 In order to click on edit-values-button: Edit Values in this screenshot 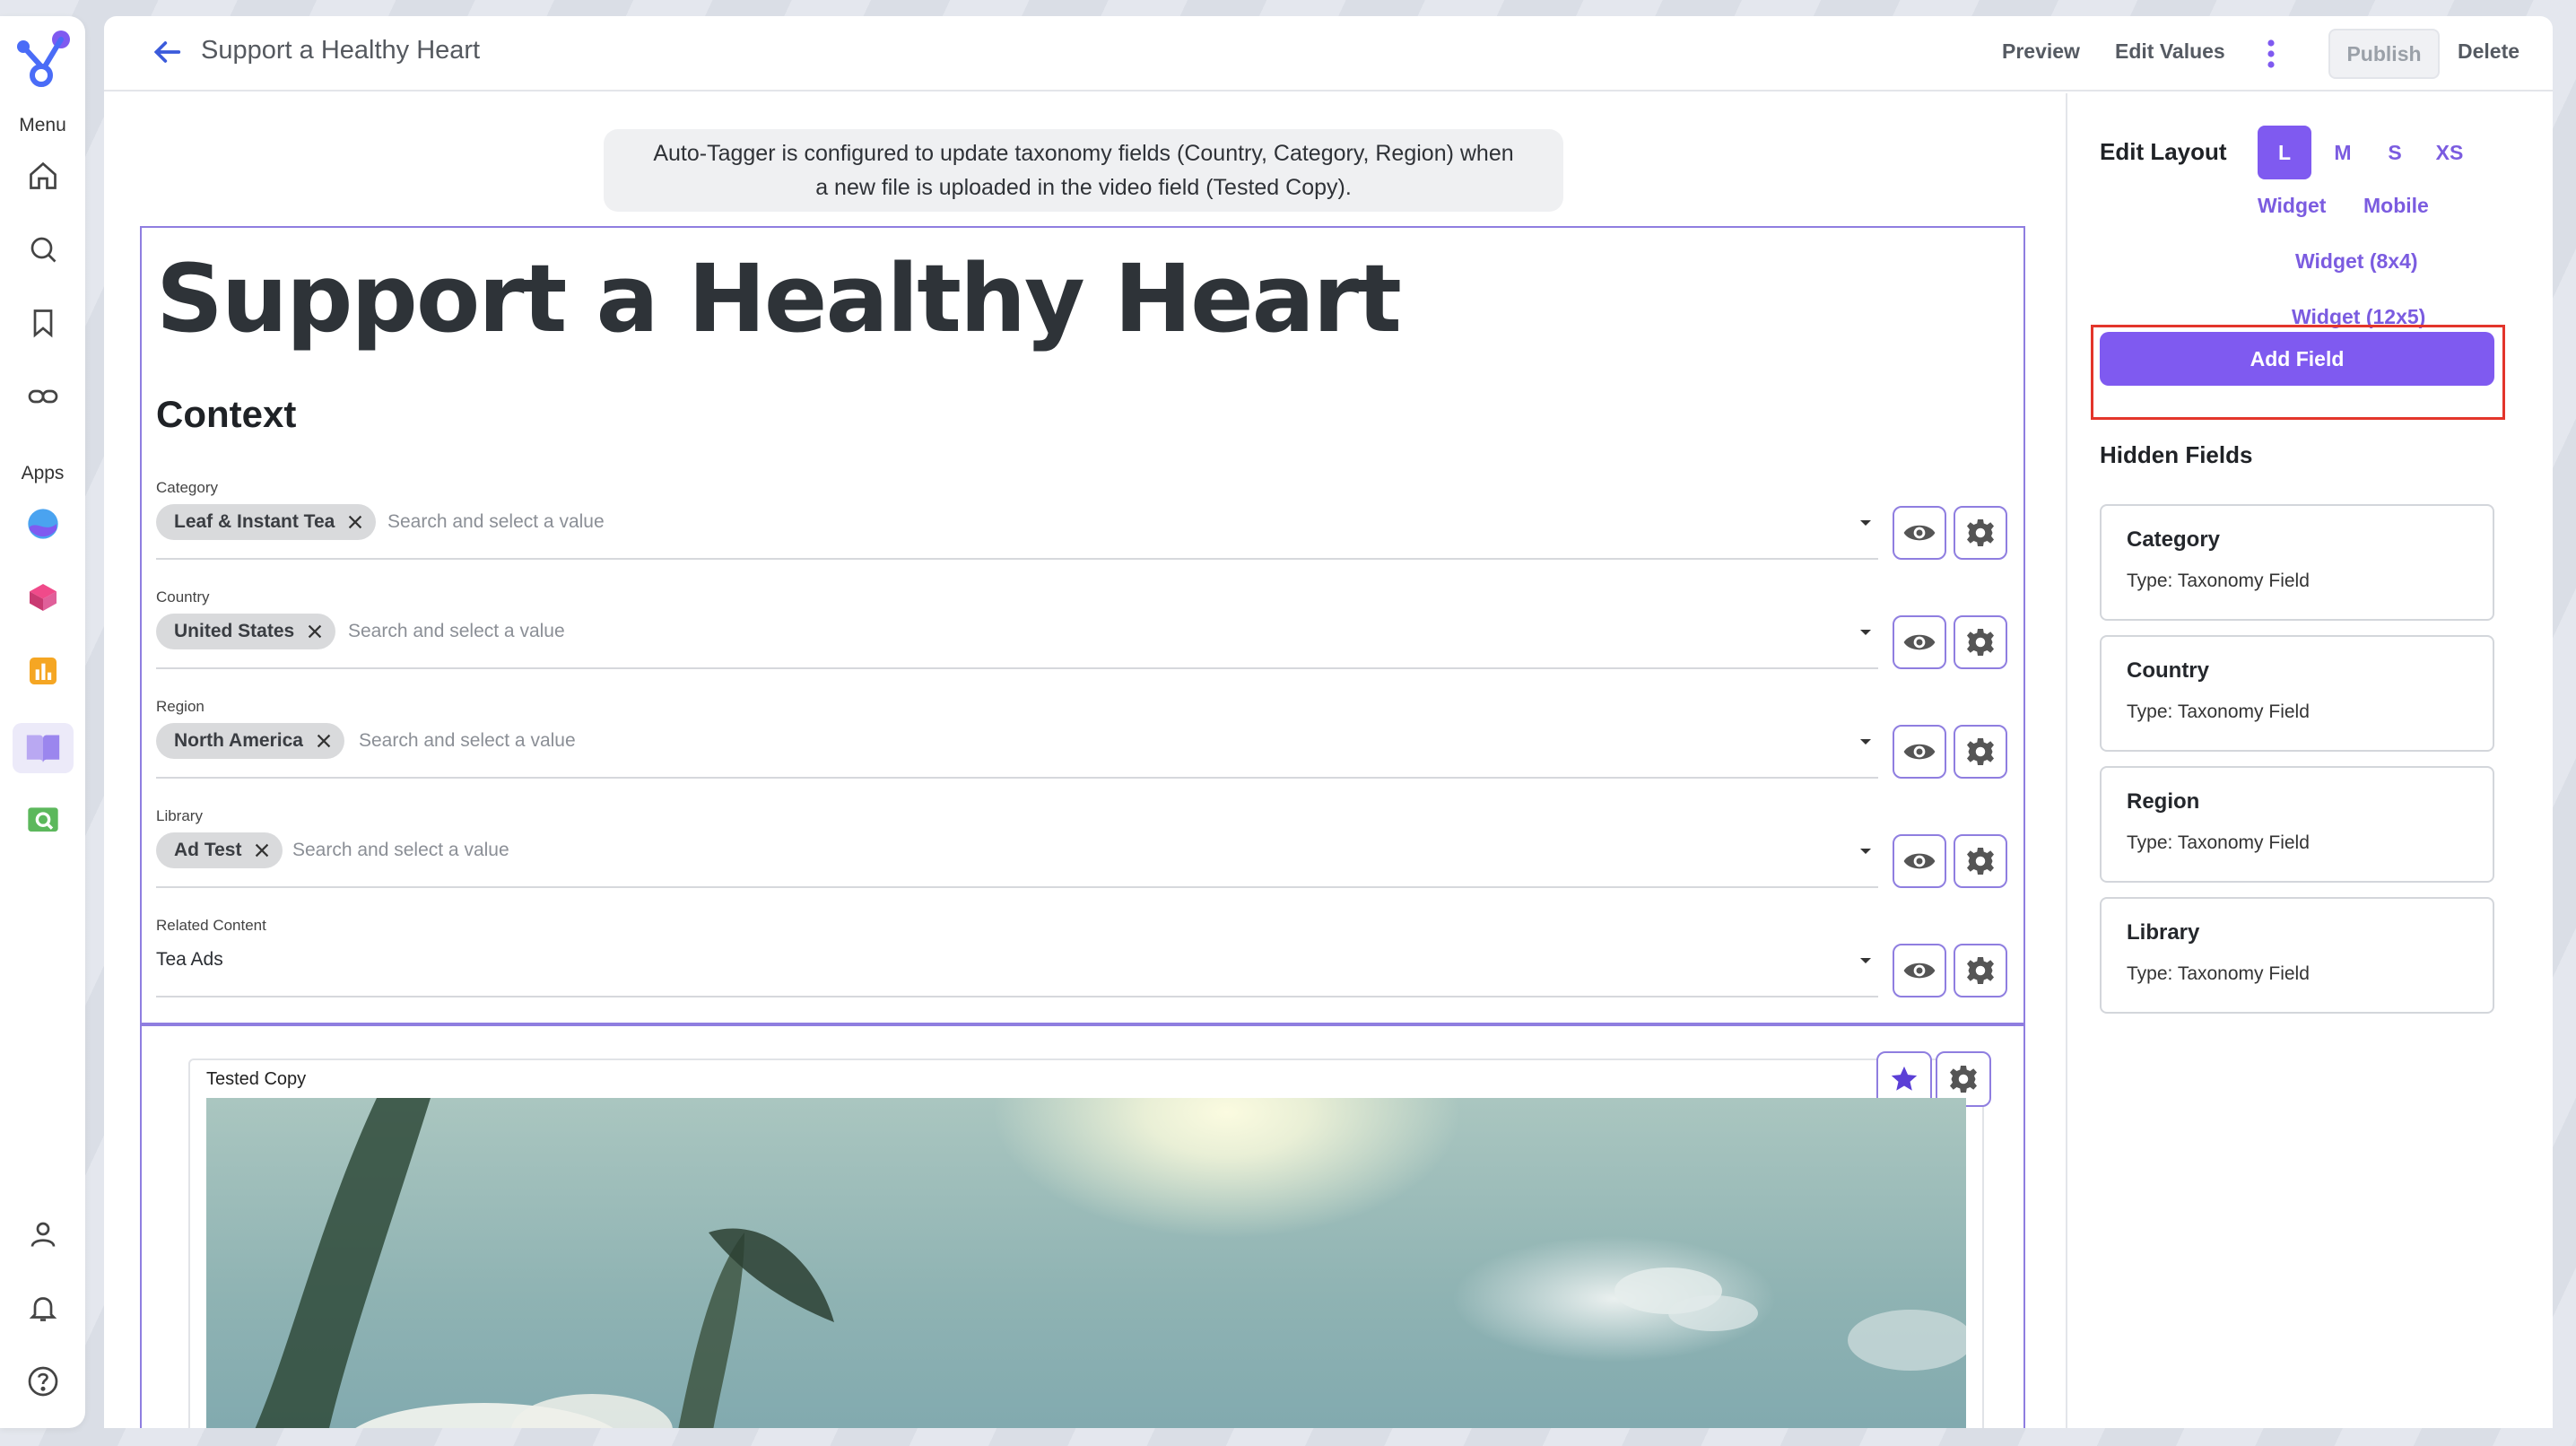, I will do `click(2170, 51)`.